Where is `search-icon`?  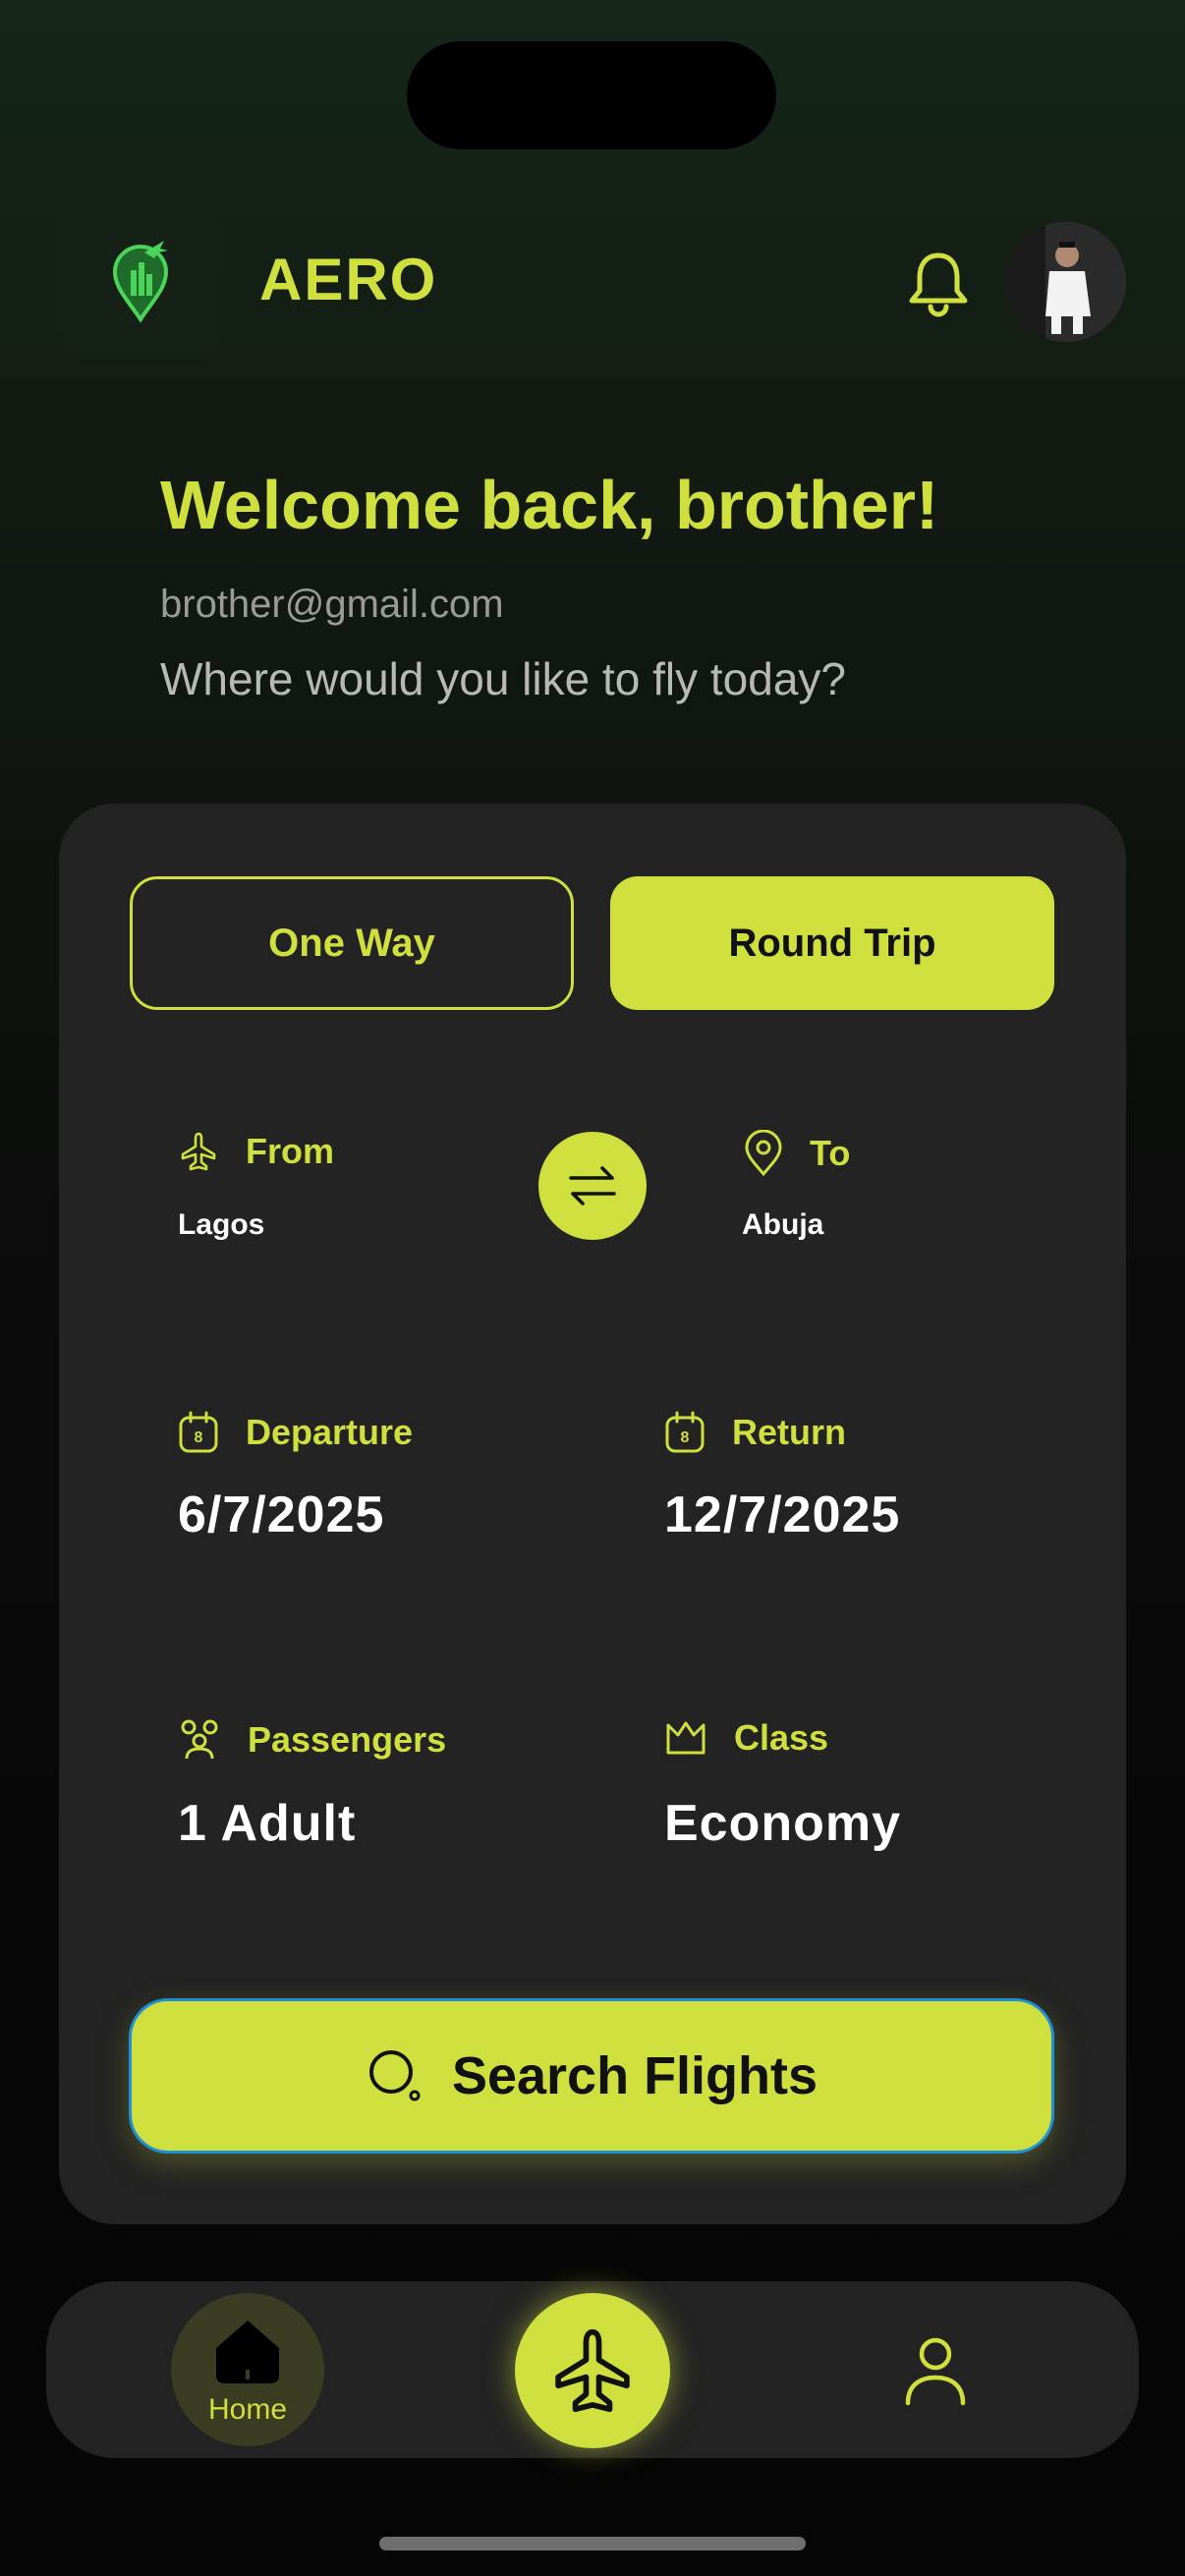 search-icon is located at coordinates (395, 2075).